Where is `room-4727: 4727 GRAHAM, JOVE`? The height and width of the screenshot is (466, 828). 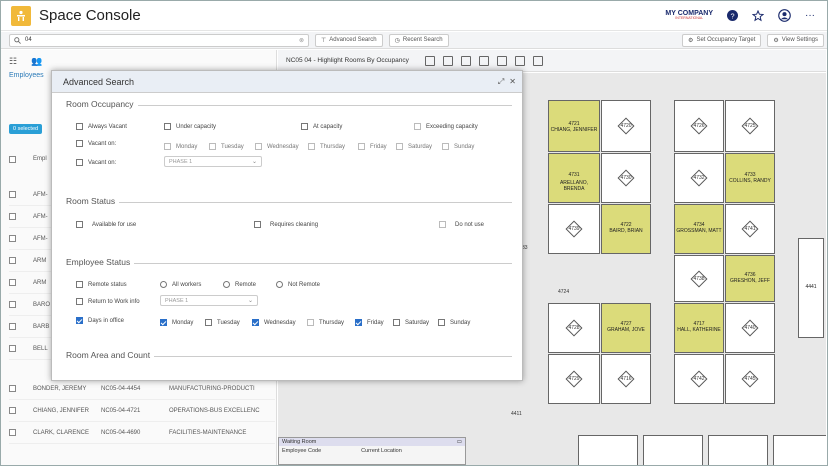 room-4727: 4727 GRAHAM, JOVE is located at coordinates (626, 328).